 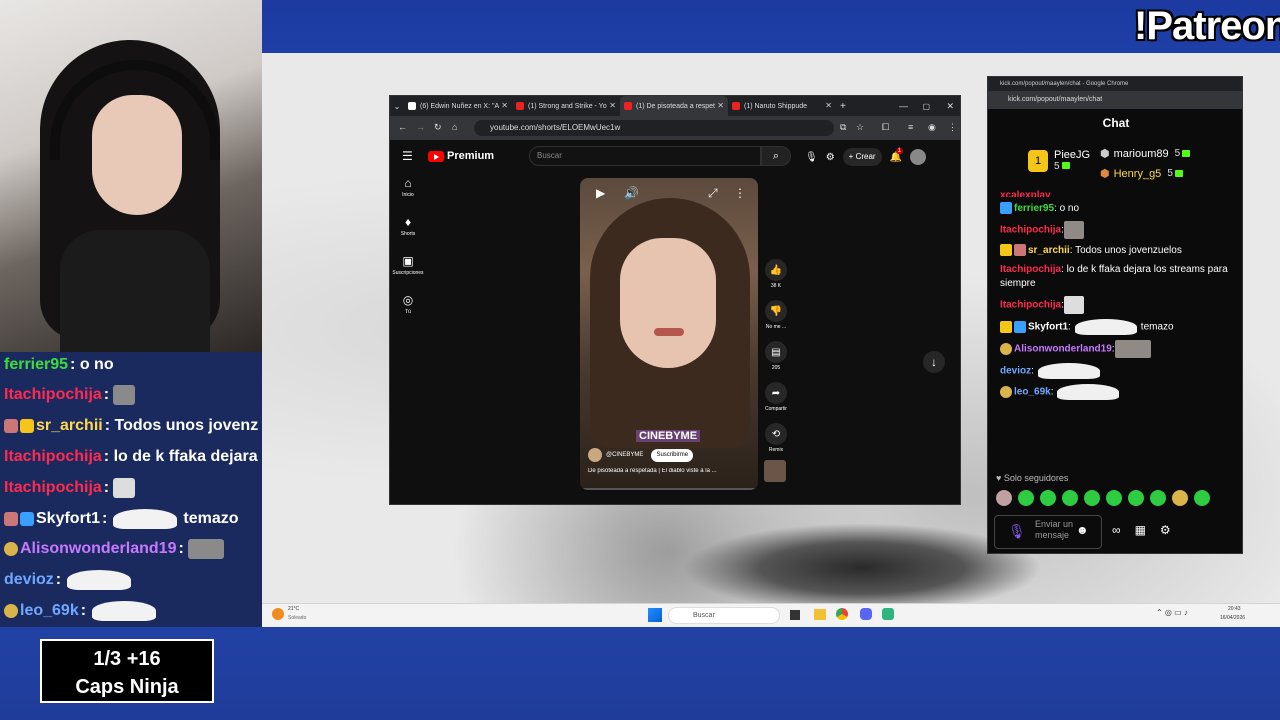 I want to click on overlay-chat-line: ferrier95: o no, so click(x=59, y=364).